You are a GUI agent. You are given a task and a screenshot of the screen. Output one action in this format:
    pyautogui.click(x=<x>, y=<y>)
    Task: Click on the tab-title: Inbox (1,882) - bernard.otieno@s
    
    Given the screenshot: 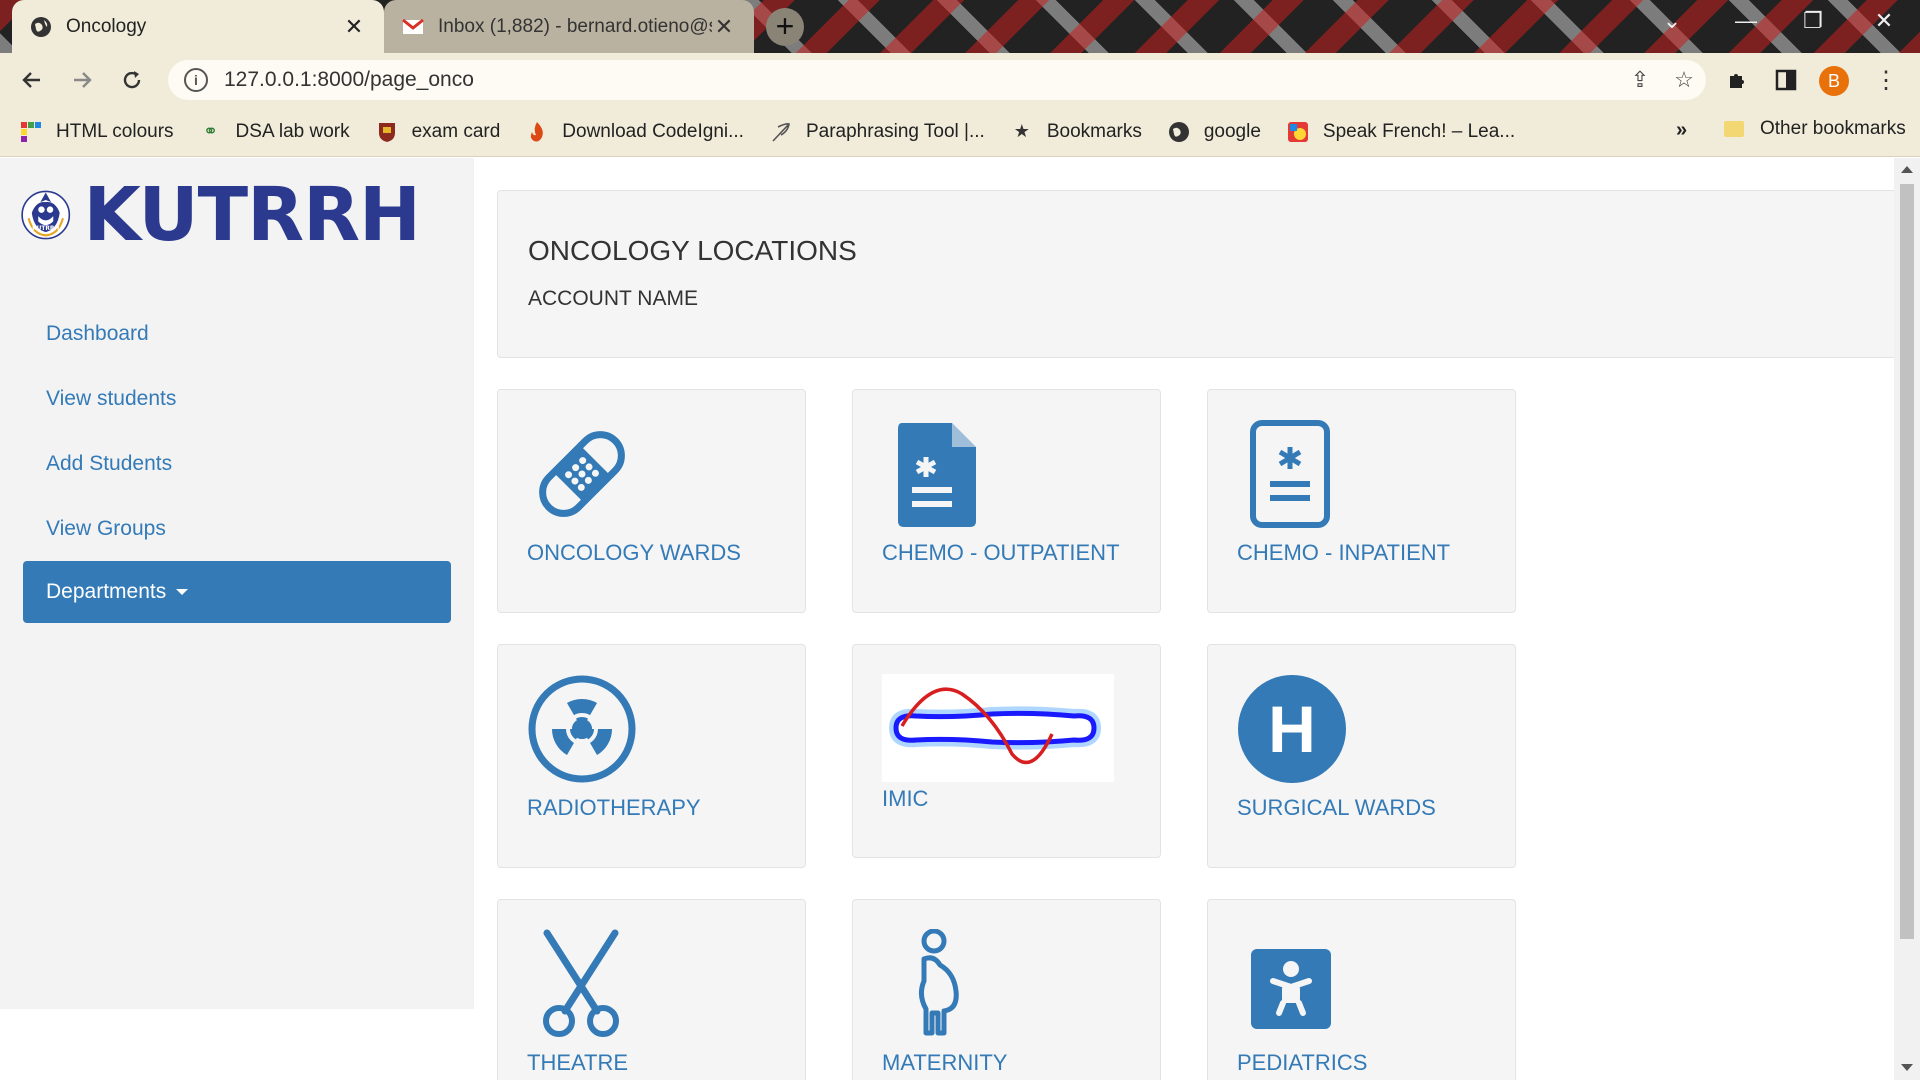 What is the action you would take?
    pyautogui.click(x=575, y=26)
    